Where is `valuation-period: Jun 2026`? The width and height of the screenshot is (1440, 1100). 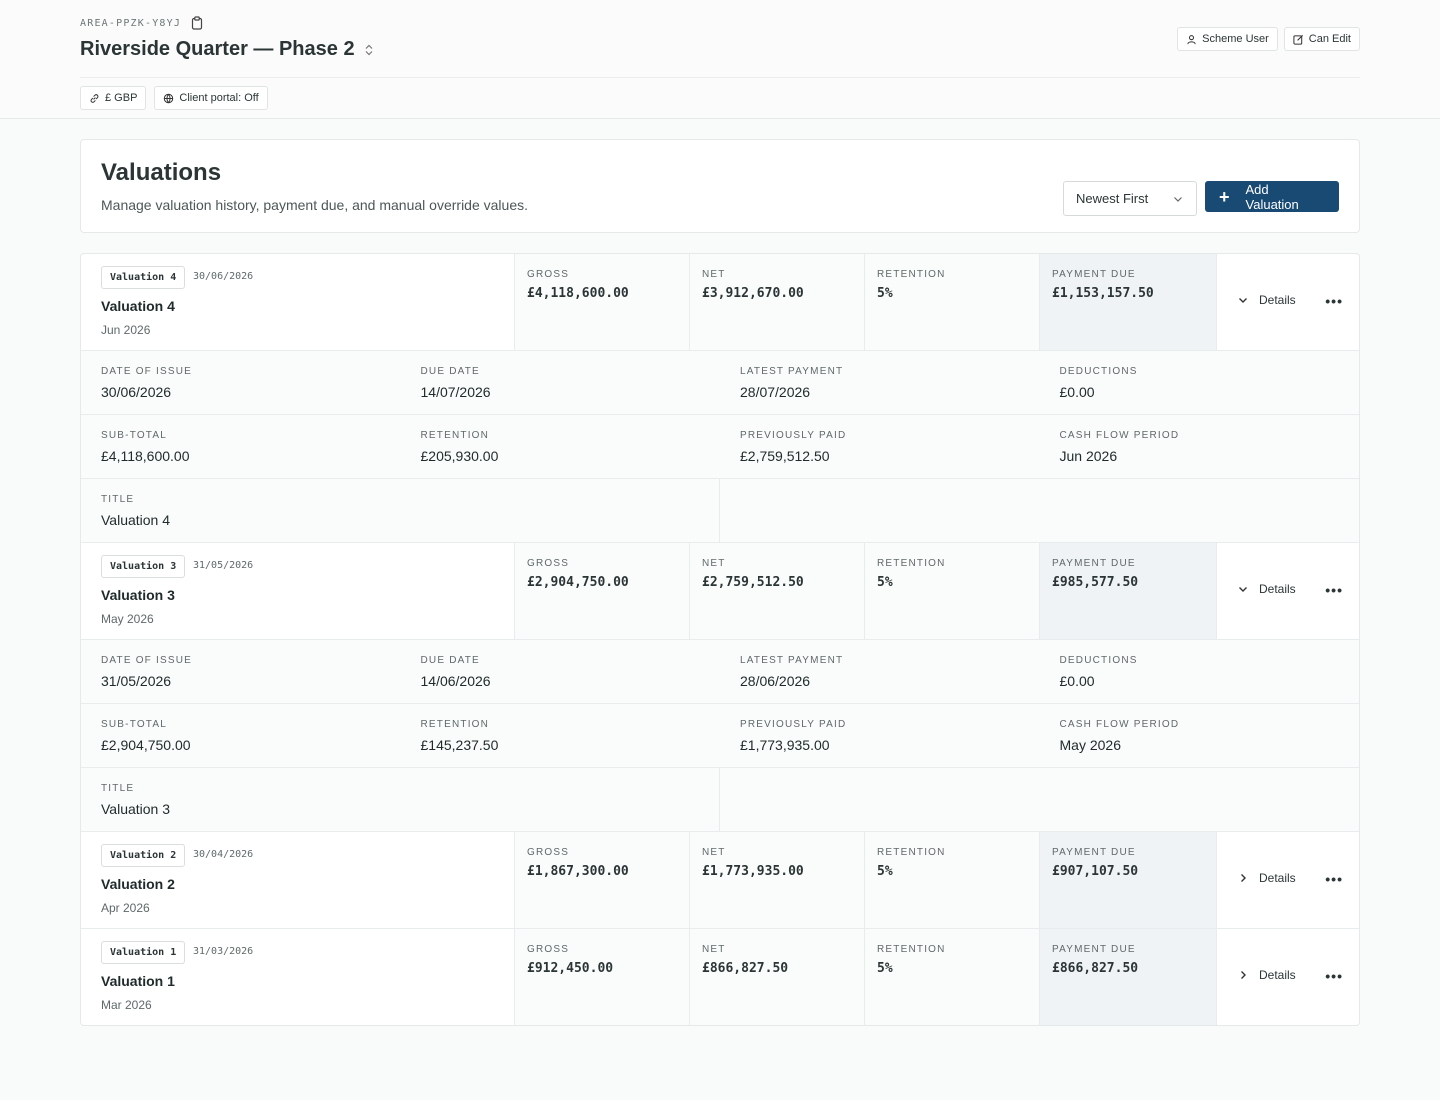 valuation-period: Jun 2026 is located at coordinates (126, 330).